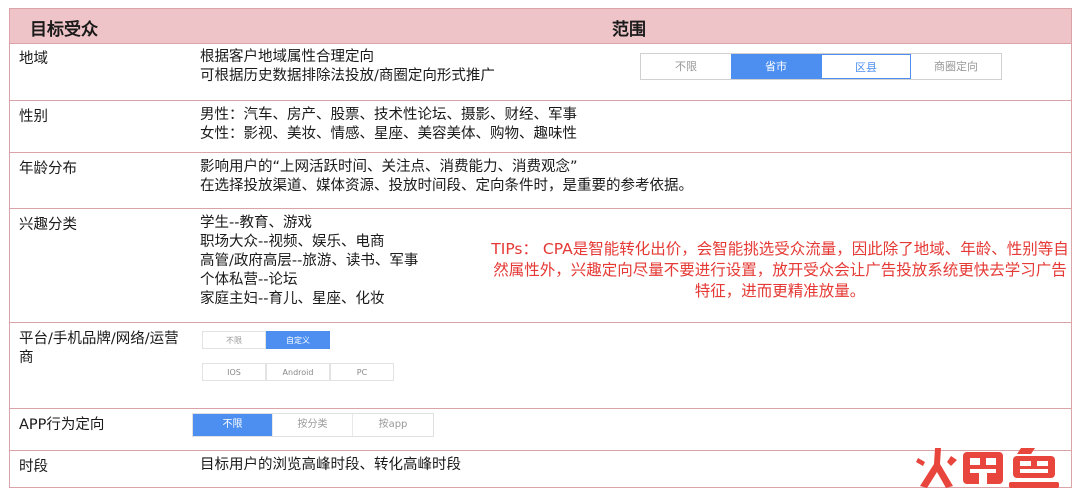  Describe the element at coordinates (540, 430) in the screenshot. I see `row-app-behavior: APP行为定向 不限 按分类 按app` at that location.